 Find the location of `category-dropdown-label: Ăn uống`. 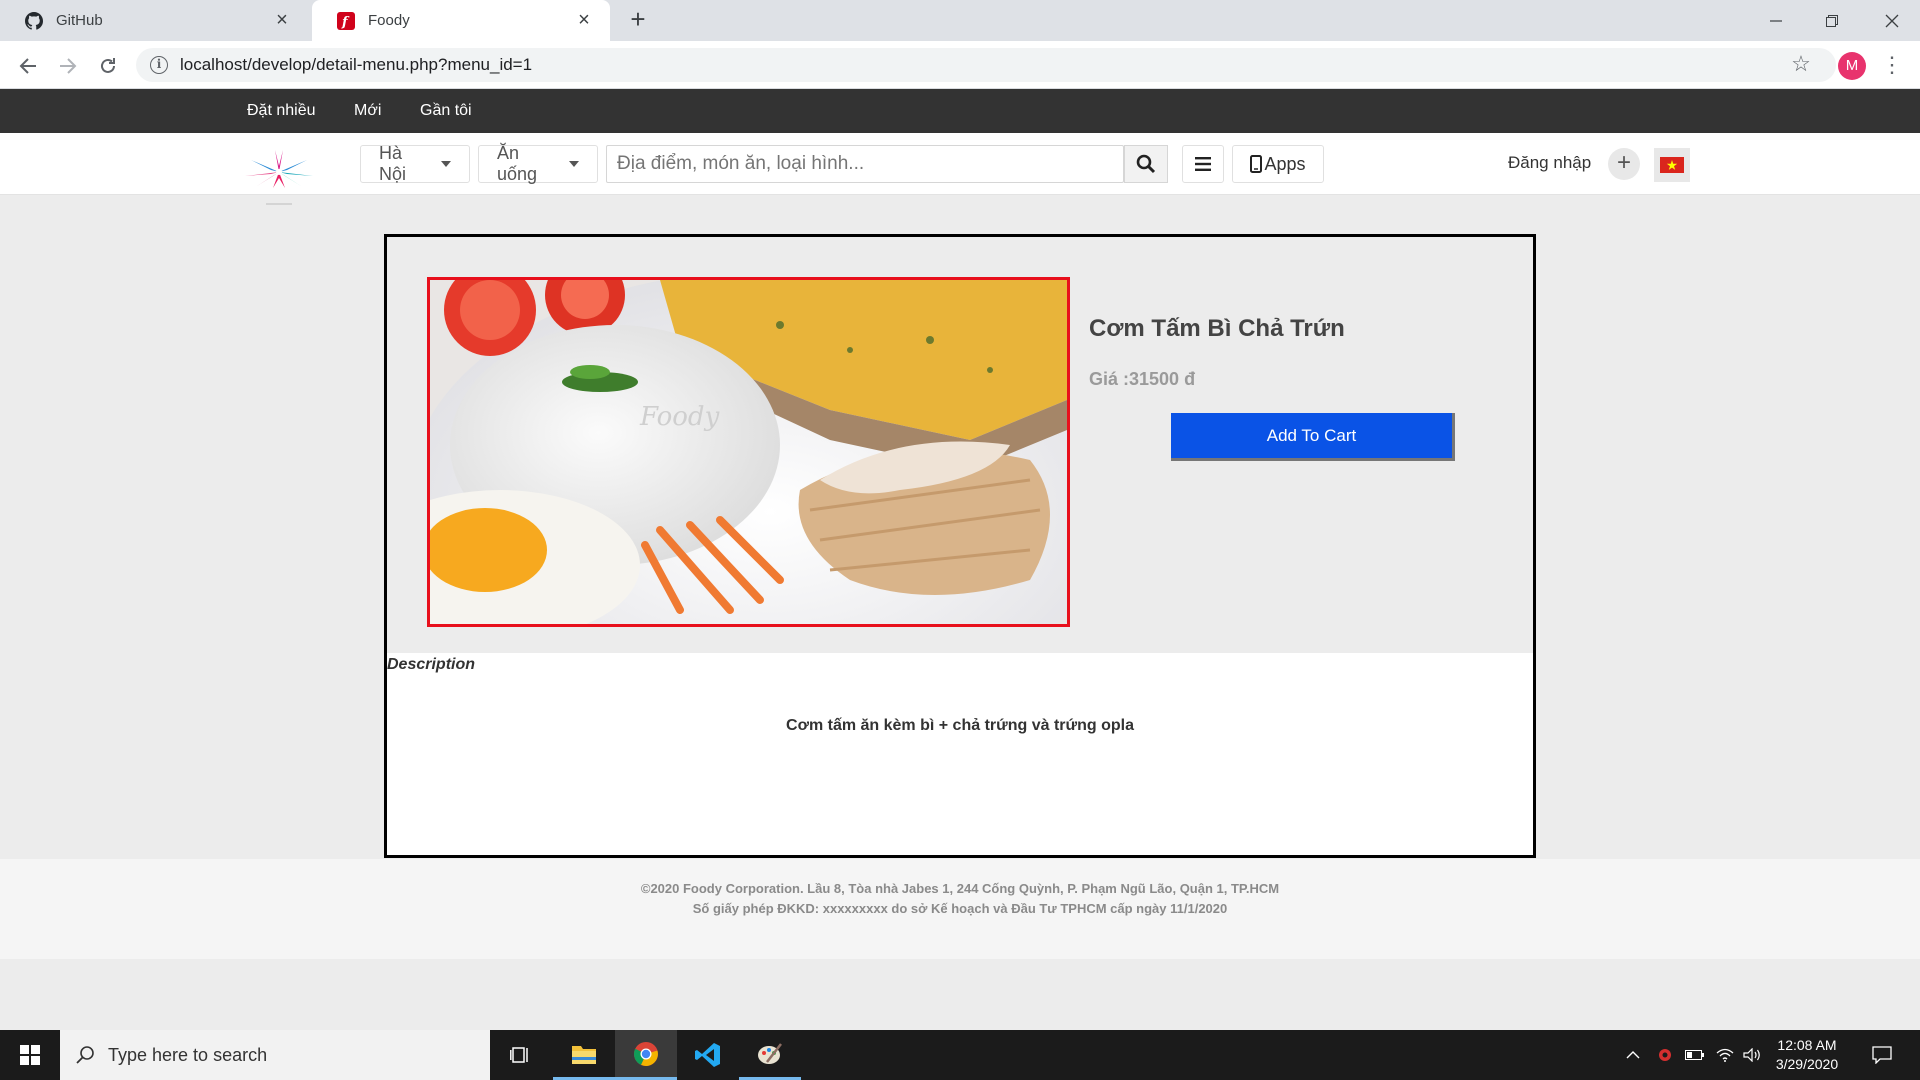

category-dropdown-label: Ăn uống is located at coordinates (517, 163).